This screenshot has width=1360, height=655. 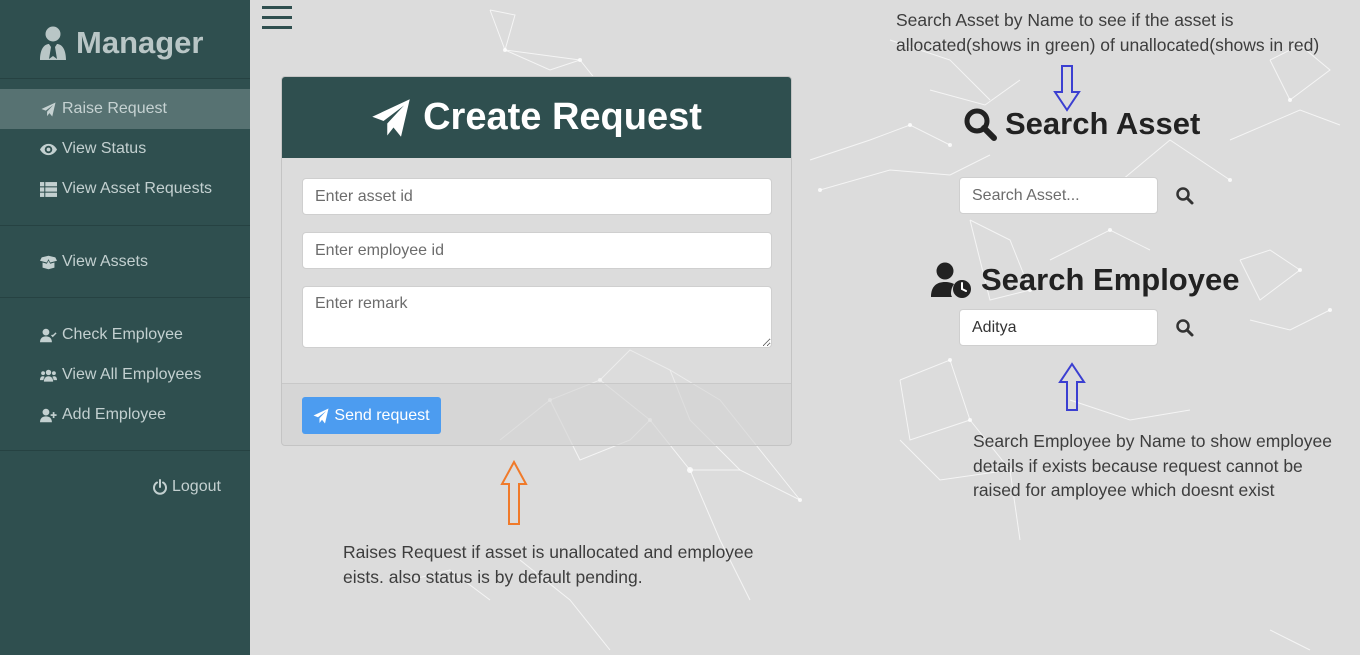 I want to click on sidebar-item-check-employee: Check Employee, so click(x=125, y=335).